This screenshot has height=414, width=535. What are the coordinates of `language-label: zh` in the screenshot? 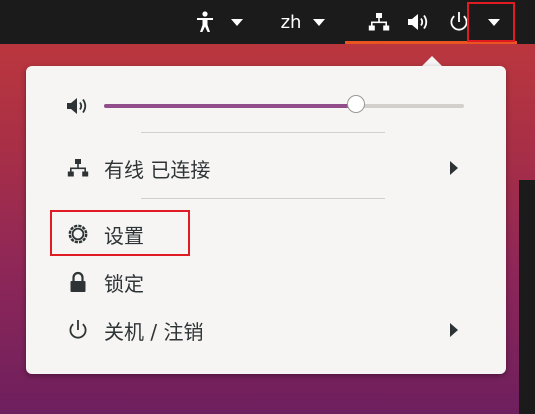 It's located at (291, 22).